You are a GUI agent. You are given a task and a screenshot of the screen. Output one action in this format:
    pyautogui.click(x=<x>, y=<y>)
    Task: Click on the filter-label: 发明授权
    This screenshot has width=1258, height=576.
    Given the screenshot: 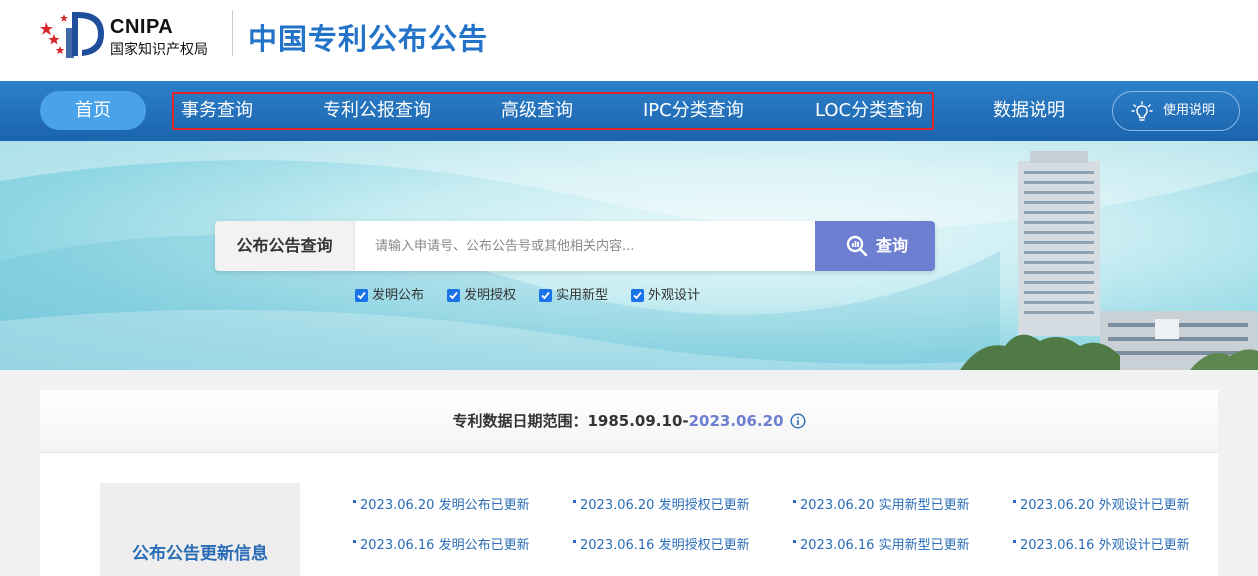 What is the action you would take?
    pyautogui.click(x=490, y=295)
    